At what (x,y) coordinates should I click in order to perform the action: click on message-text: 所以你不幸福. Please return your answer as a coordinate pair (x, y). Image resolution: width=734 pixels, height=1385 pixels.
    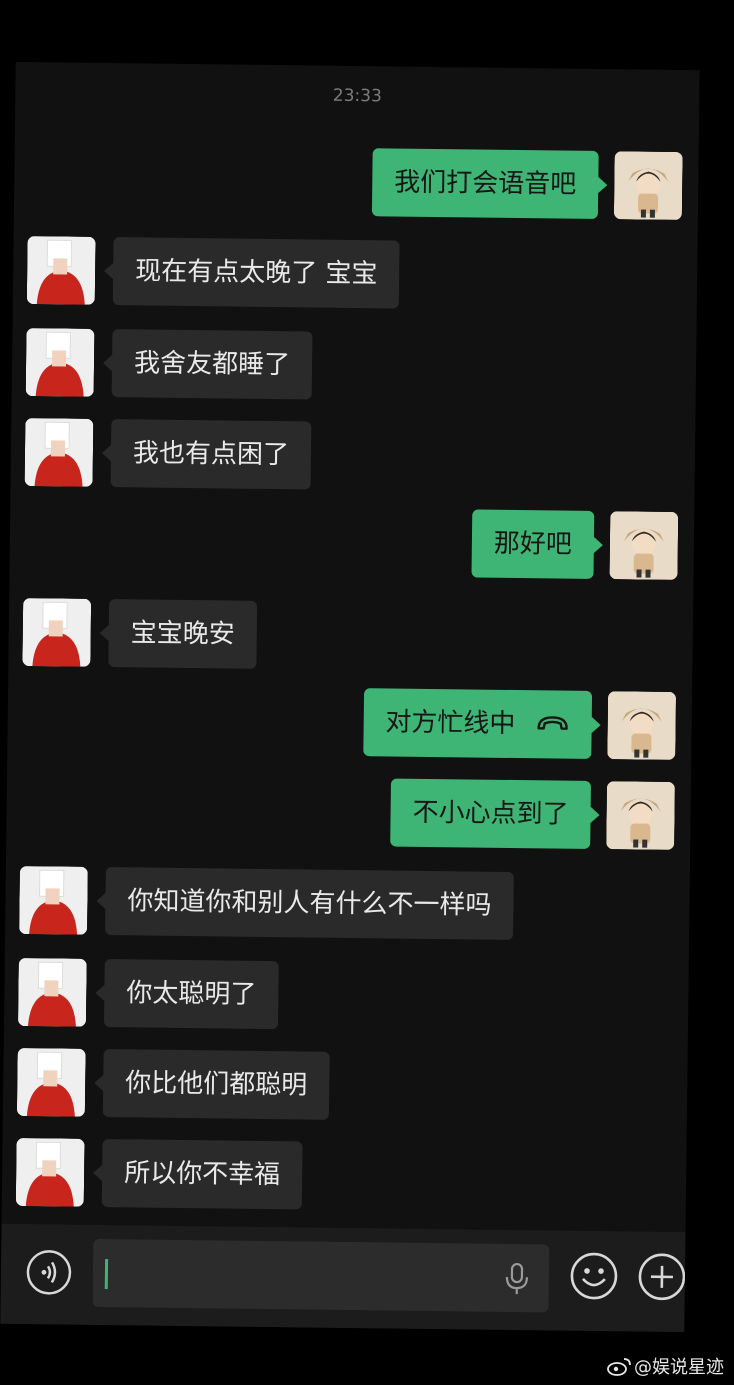
    Looking at the image, I should click on (202, 1174).